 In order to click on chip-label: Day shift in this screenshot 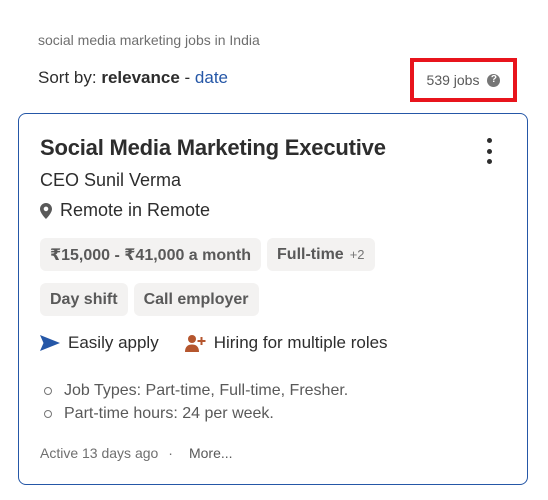, I will do `click(84, 299)`.